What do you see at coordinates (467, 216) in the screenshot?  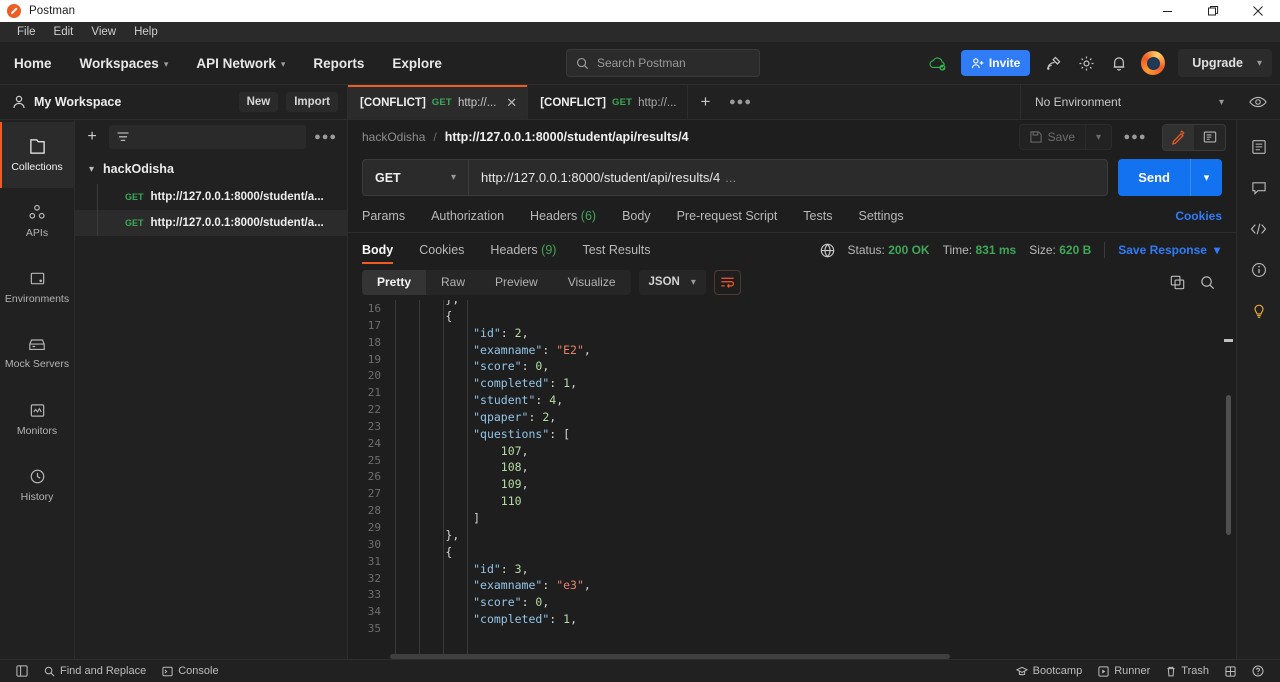 I see `tab-authorization: Authorization` at bounding box center [467, 216].